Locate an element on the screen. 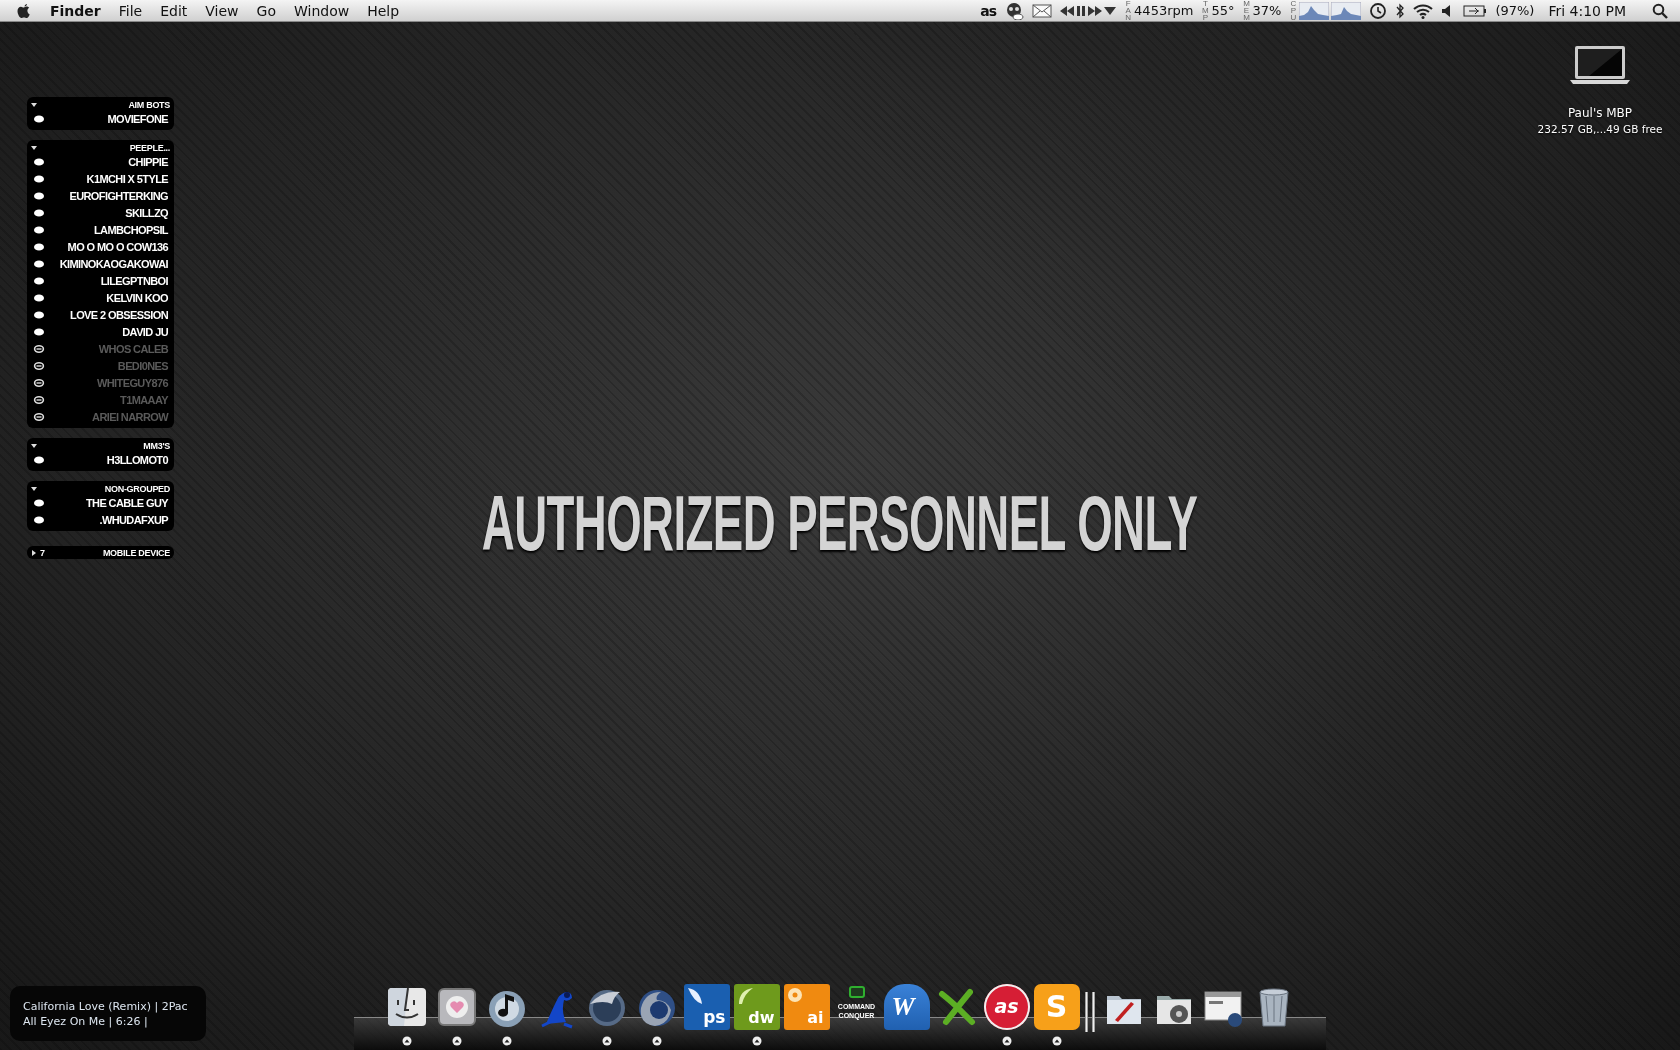  menu-item: Window is located at coordinates (321, 10).